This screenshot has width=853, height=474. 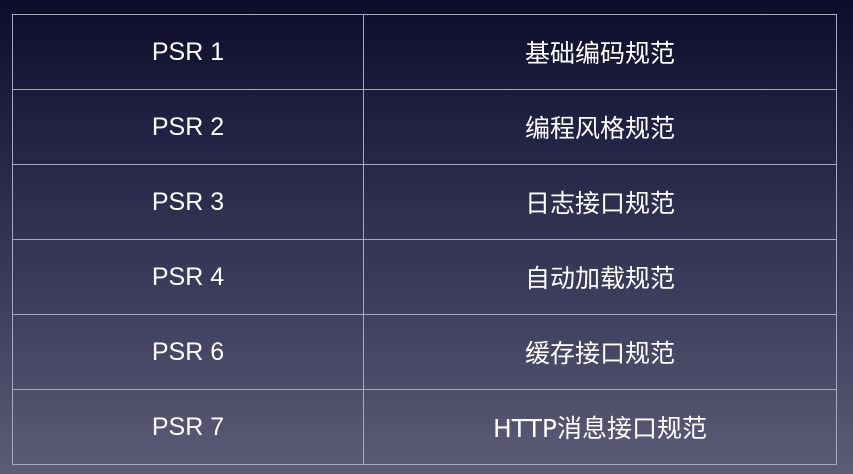 I want to click on standard-cell: PSR 2, so click(x=188, y=127).